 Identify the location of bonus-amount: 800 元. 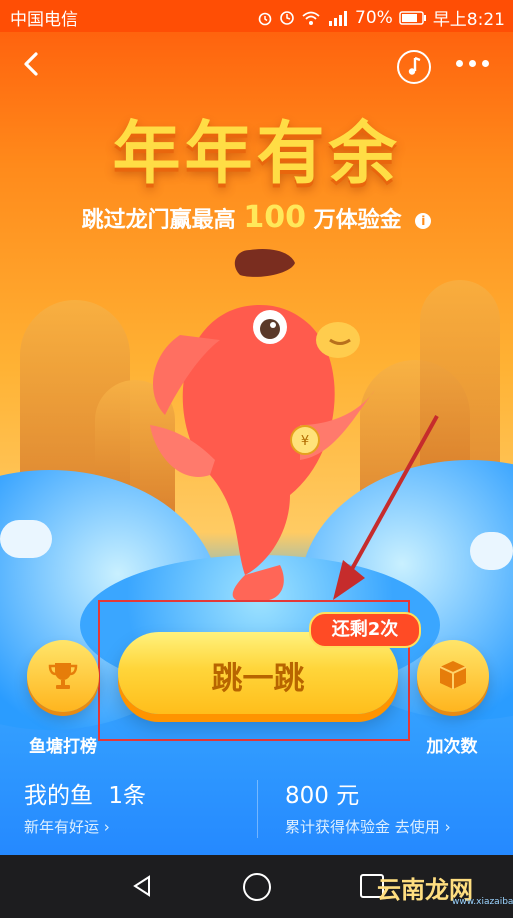
(322, 793).